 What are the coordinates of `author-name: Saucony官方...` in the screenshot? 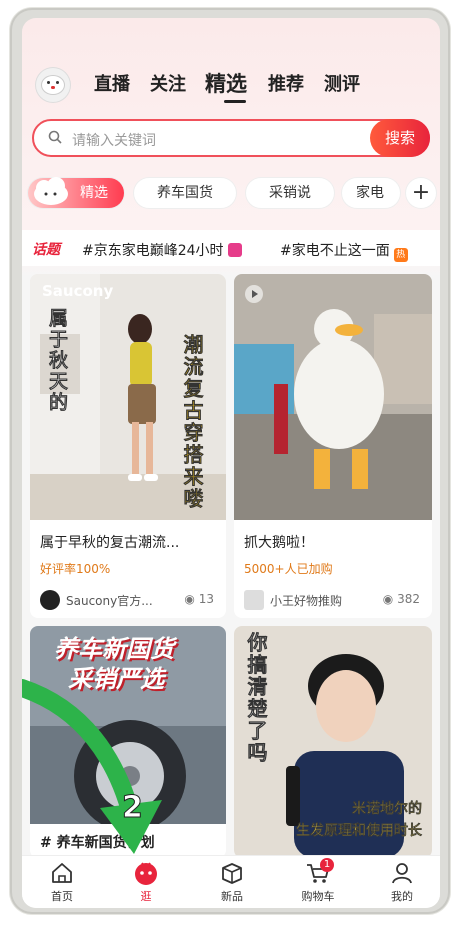 It's located at (109, 601).